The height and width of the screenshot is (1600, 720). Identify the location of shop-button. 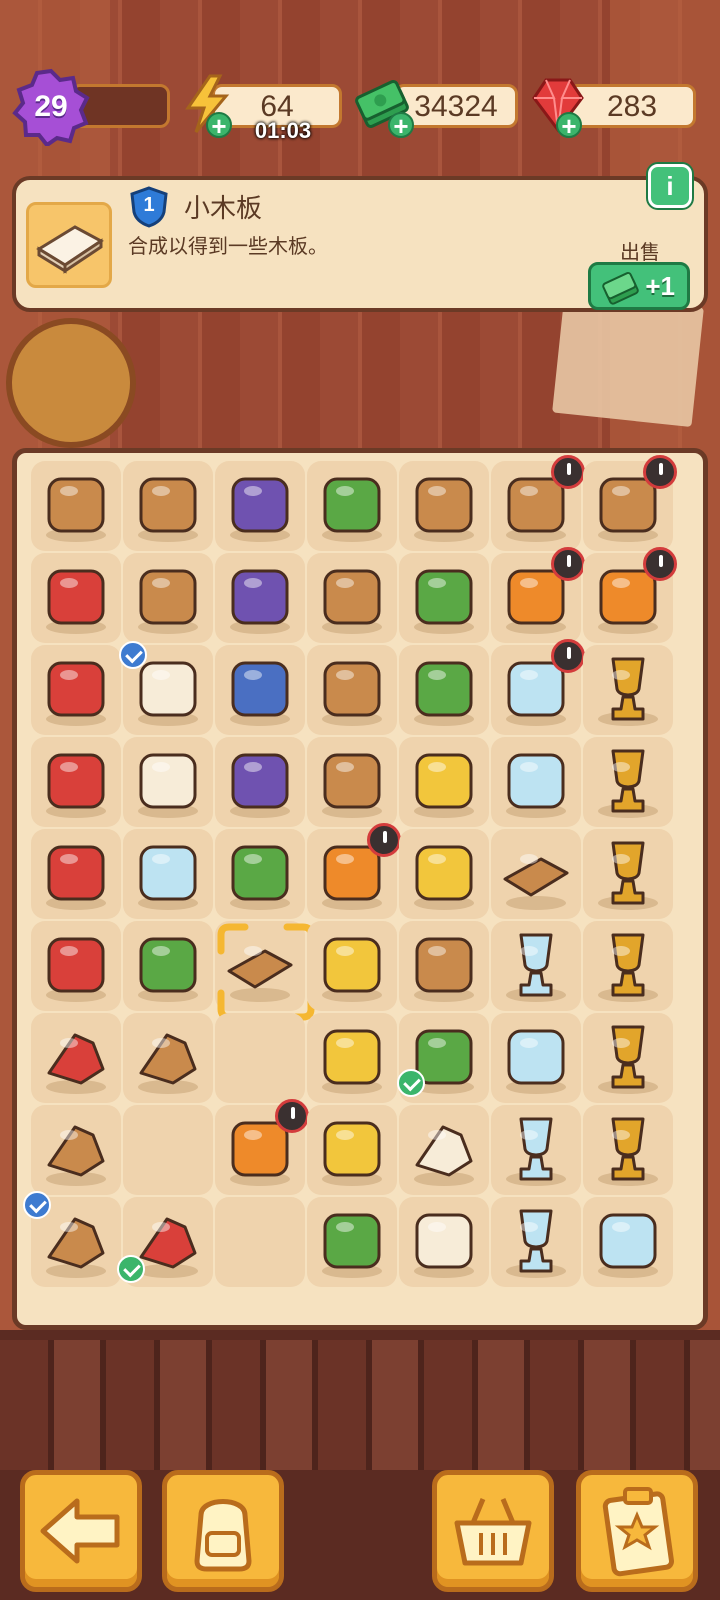
(493, 1531).